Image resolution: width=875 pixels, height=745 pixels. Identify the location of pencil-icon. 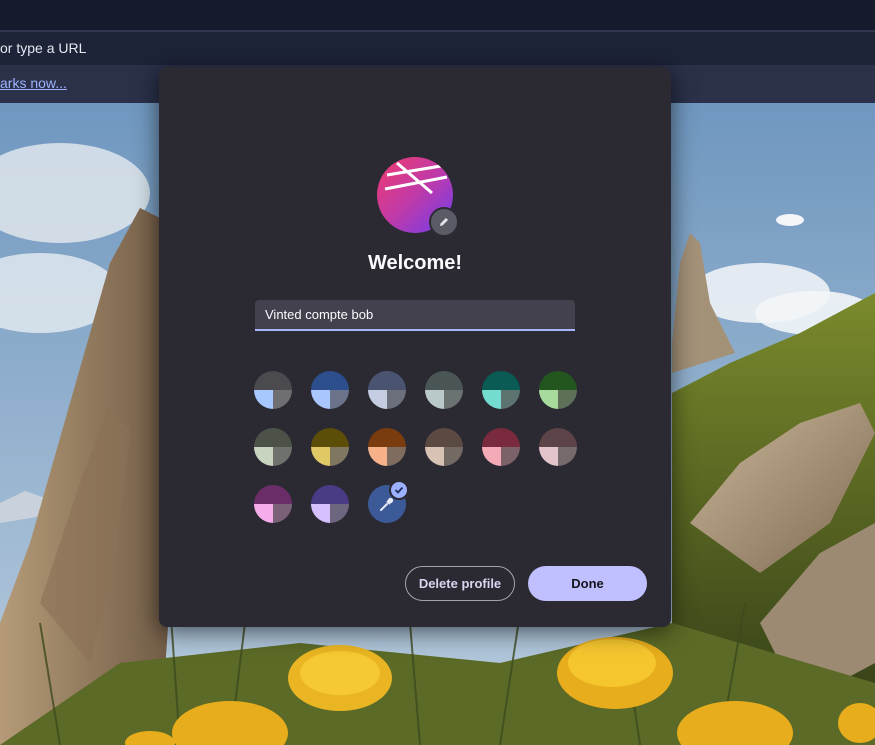
(444, 222).